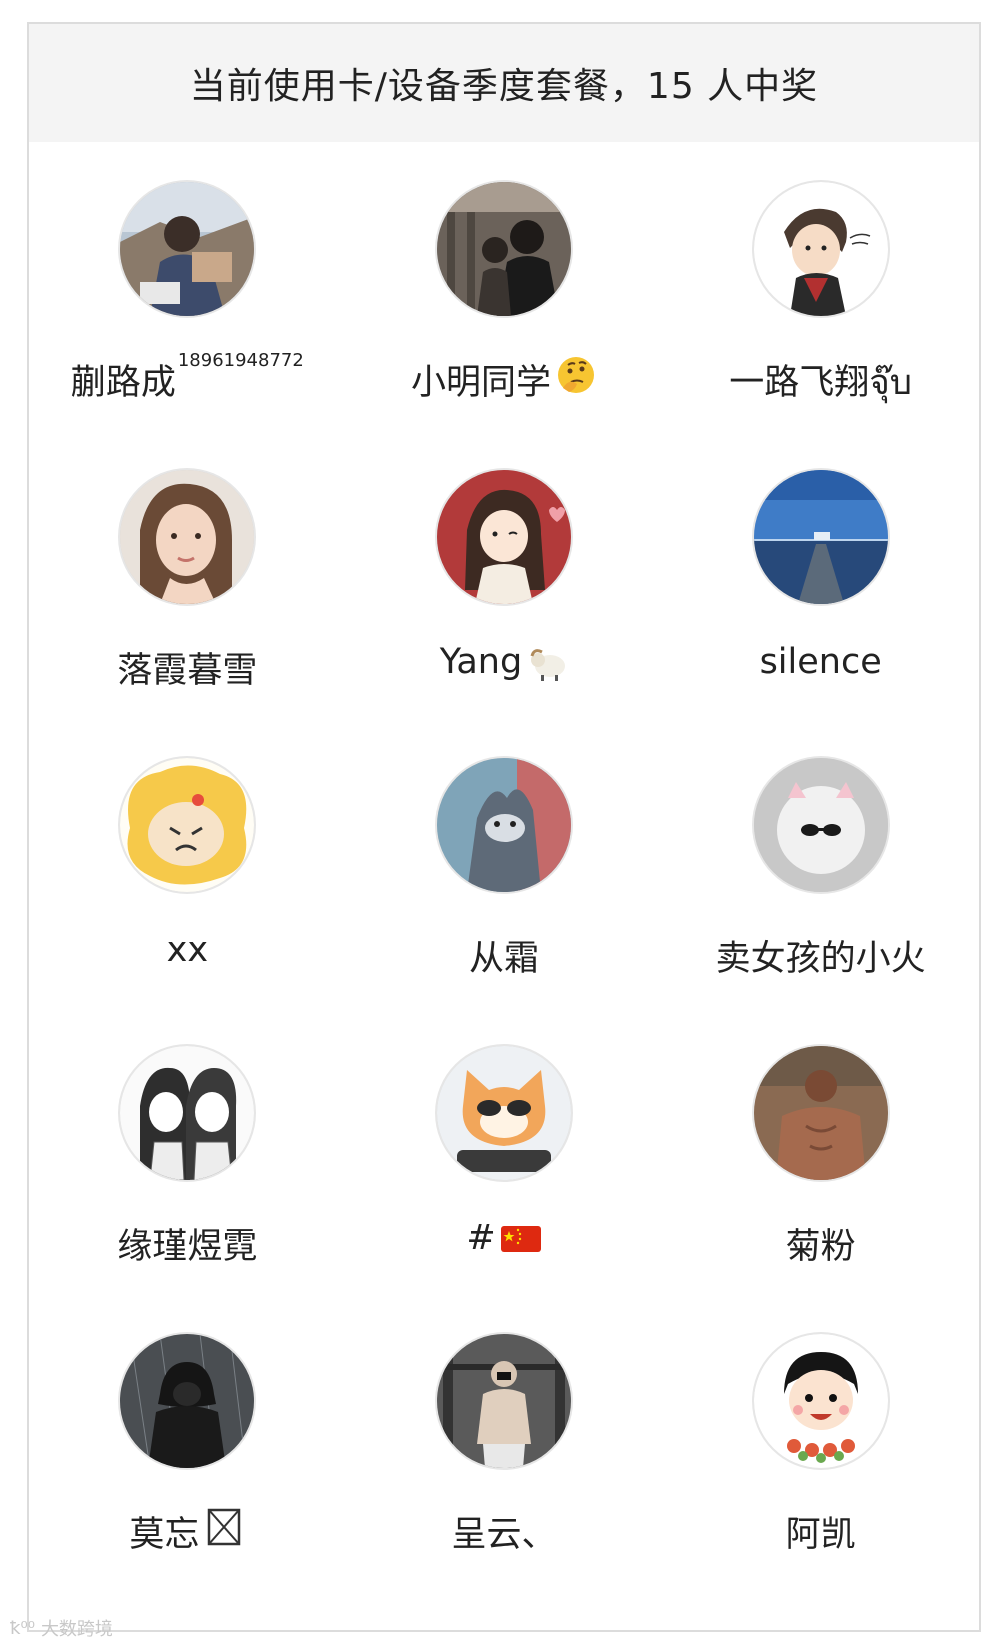 The image size is (1008, 1645). What do you see at coordinates (187, 902) in the screenshot?
I see `winner-item: xx` at bounding box center [187, 902].